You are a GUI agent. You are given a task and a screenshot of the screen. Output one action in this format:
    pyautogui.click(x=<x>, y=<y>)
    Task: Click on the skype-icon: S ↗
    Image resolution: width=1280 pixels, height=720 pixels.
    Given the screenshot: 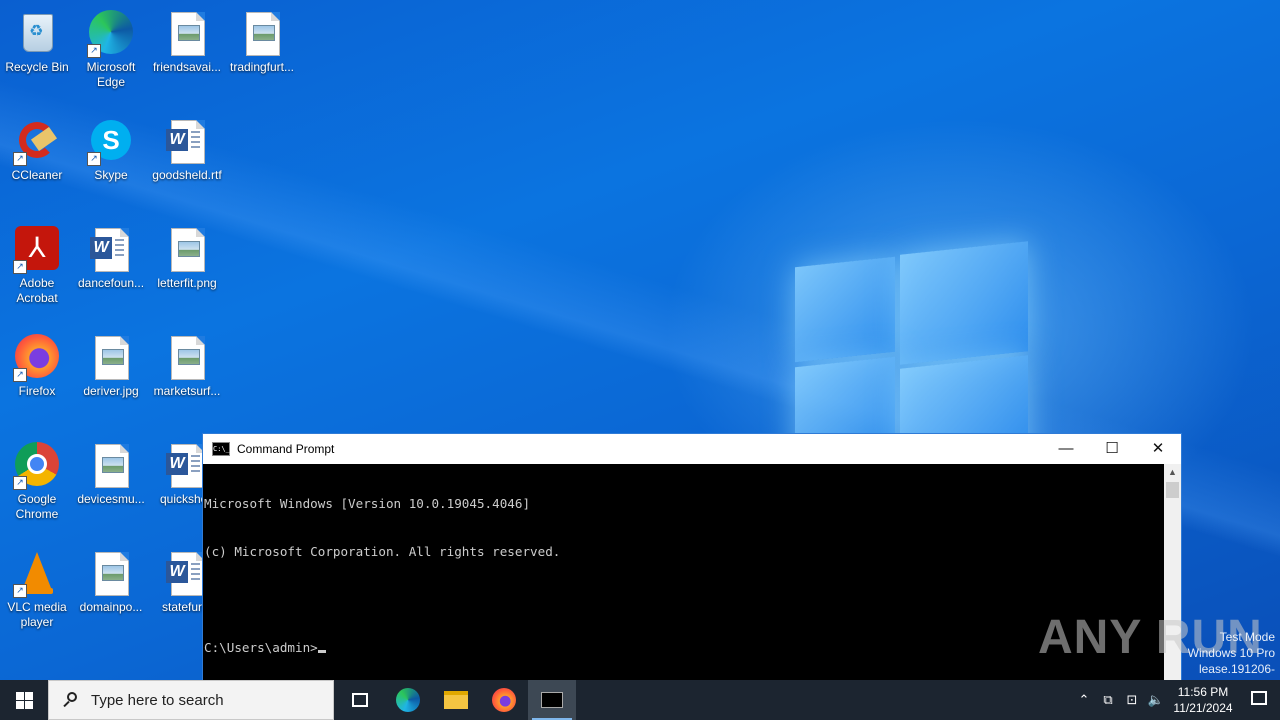 What is the action you would take?
    pyautogui.click(x=111, y=142)
    